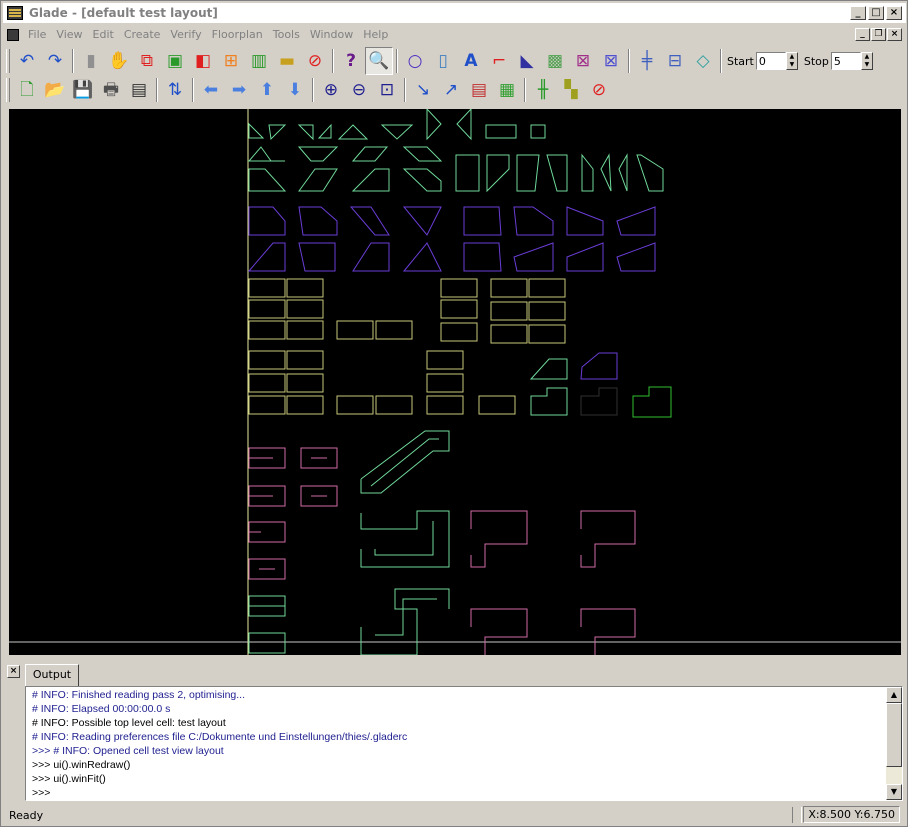 This screenshot has height=827, width=908. What do you see at coordinates (259, 61) in the screenshot?
I see `chop-icon: ▥` at bounding box center [259, 61].